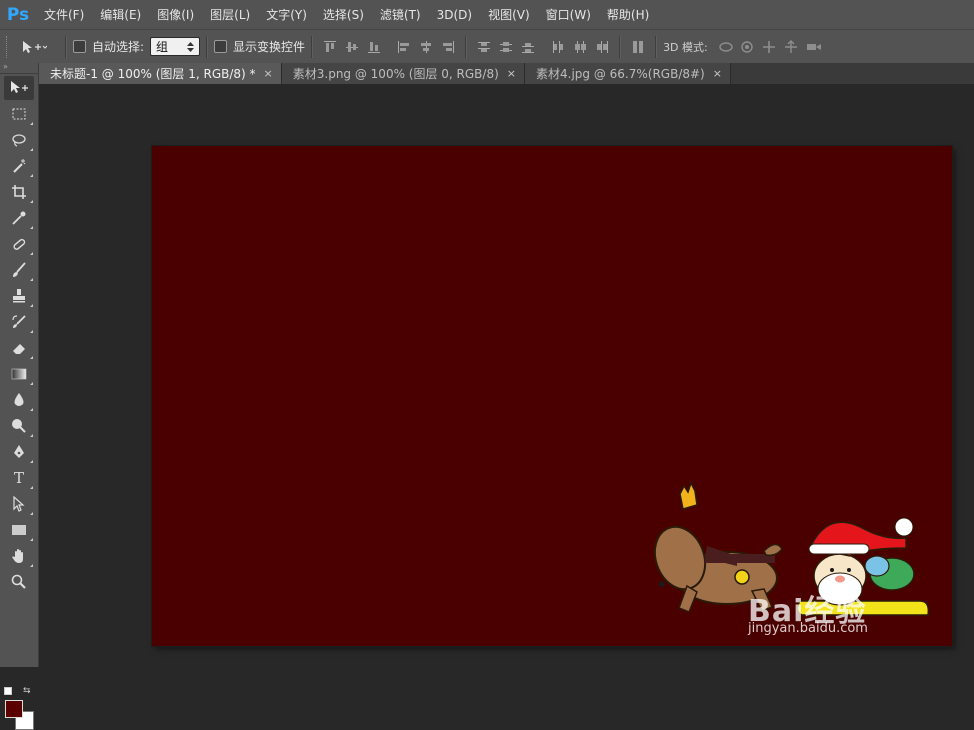 Image resolution: width=974 pixels, height=730 pixels. I want to click on auto-select-checkbox, so click(79, 46).